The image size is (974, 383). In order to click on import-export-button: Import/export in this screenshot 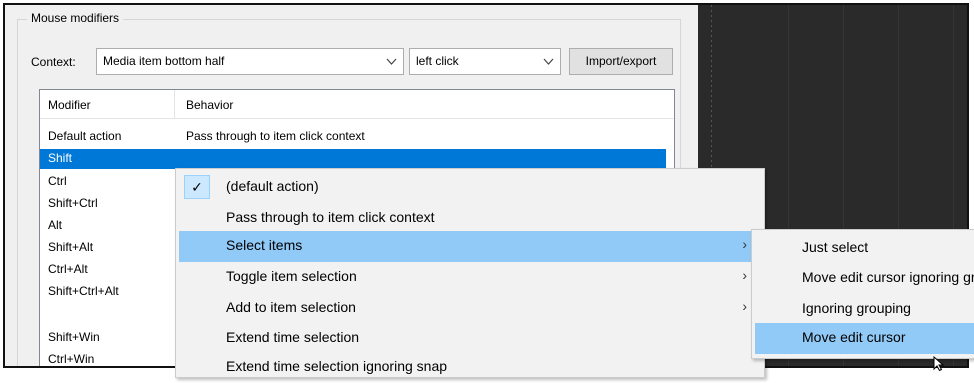, I will do `click(621, 61)`.